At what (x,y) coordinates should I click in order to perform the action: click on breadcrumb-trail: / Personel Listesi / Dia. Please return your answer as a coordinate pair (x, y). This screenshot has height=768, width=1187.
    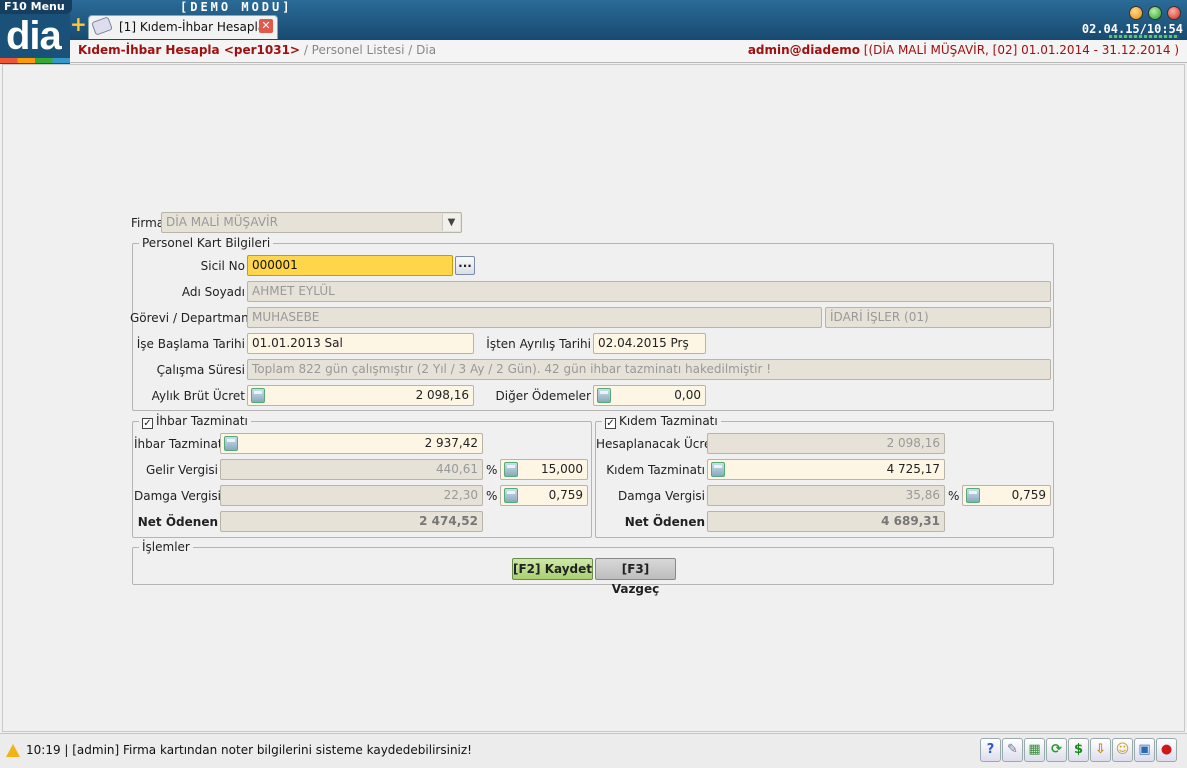
    Looking at the image, I should click on (370, 50).